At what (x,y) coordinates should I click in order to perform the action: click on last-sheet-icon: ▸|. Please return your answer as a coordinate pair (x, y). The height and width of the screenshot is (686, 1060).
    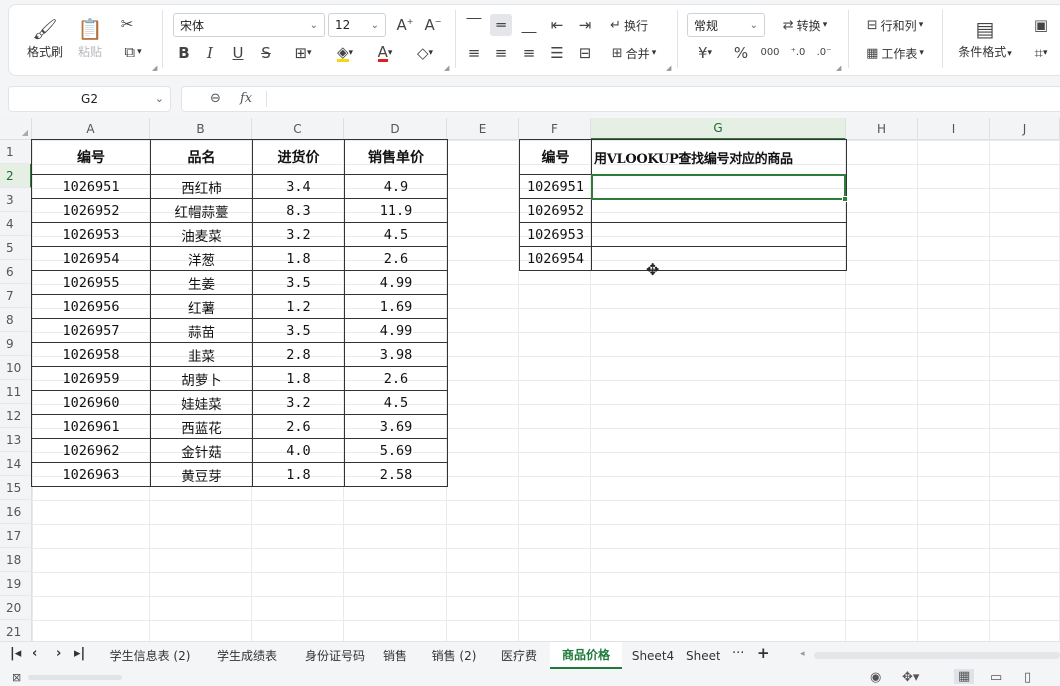
    Looking at the image, I should click on (79, 653).